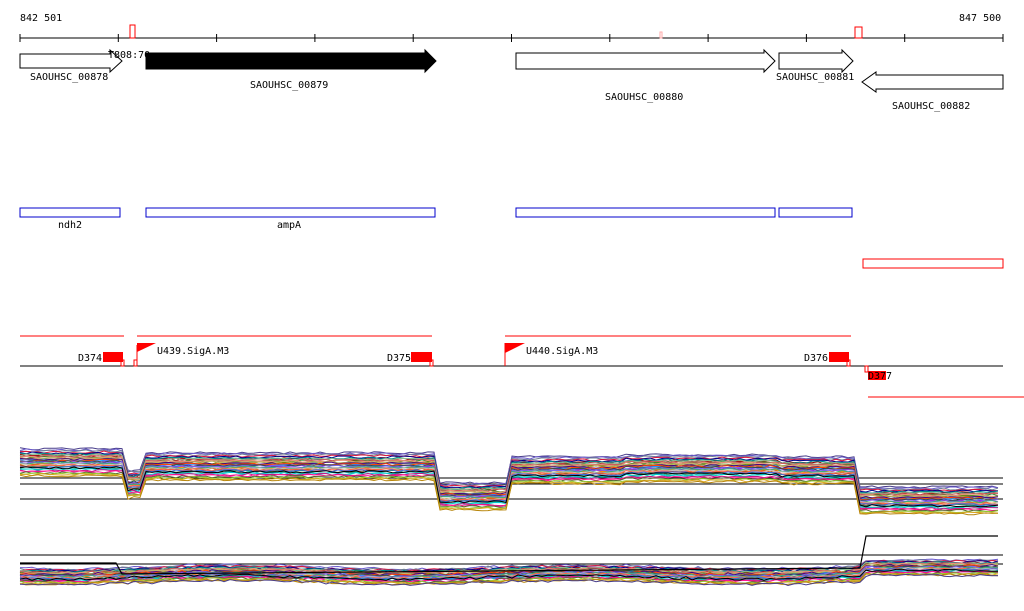  What do you see at coordinates (135, 363) in the screenshot?
I see `promoter-u439-base` at bounding box center [135, 363].